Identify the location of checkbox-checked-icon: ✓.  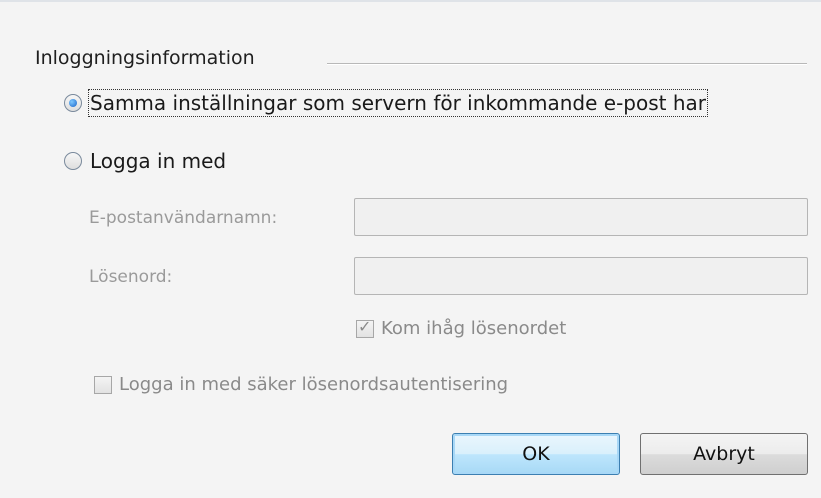
(365, 327).